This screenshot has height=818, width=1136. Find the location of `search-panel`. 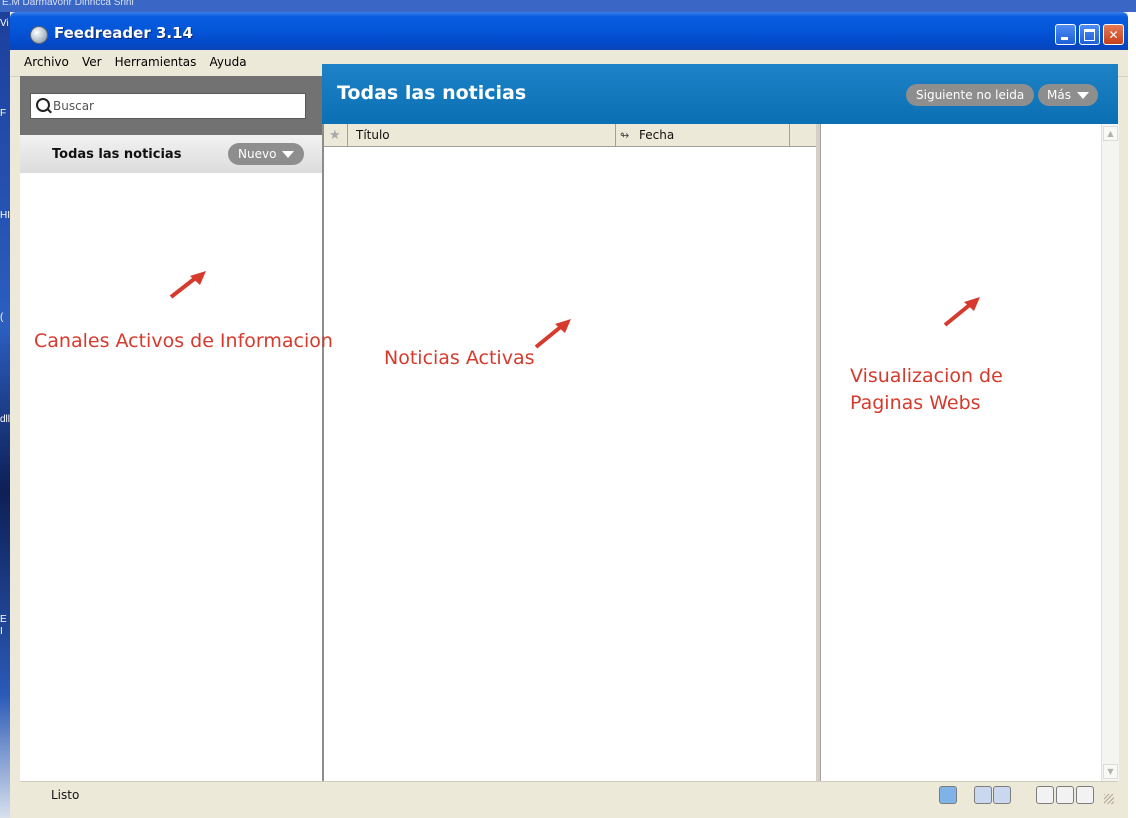

search-panel is located at coordinates (171, 105).